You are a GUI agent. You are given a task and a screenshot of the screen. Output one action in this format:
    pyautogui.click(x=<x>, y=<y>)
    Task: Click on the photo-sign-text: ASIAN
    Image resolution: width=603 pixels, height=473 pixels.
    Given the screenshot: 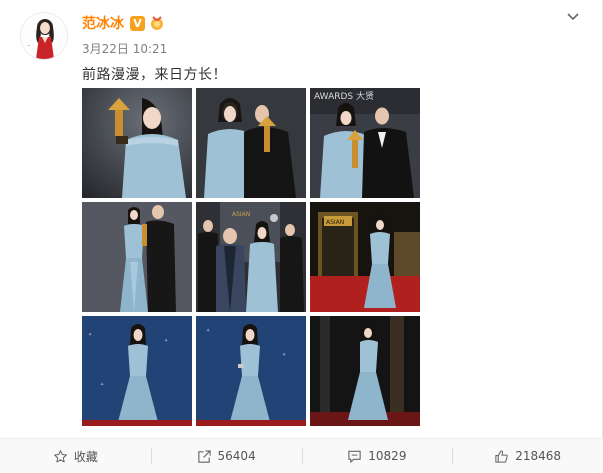 What is the action you would take?
    pyautogui.click(x=335, y=222)
    